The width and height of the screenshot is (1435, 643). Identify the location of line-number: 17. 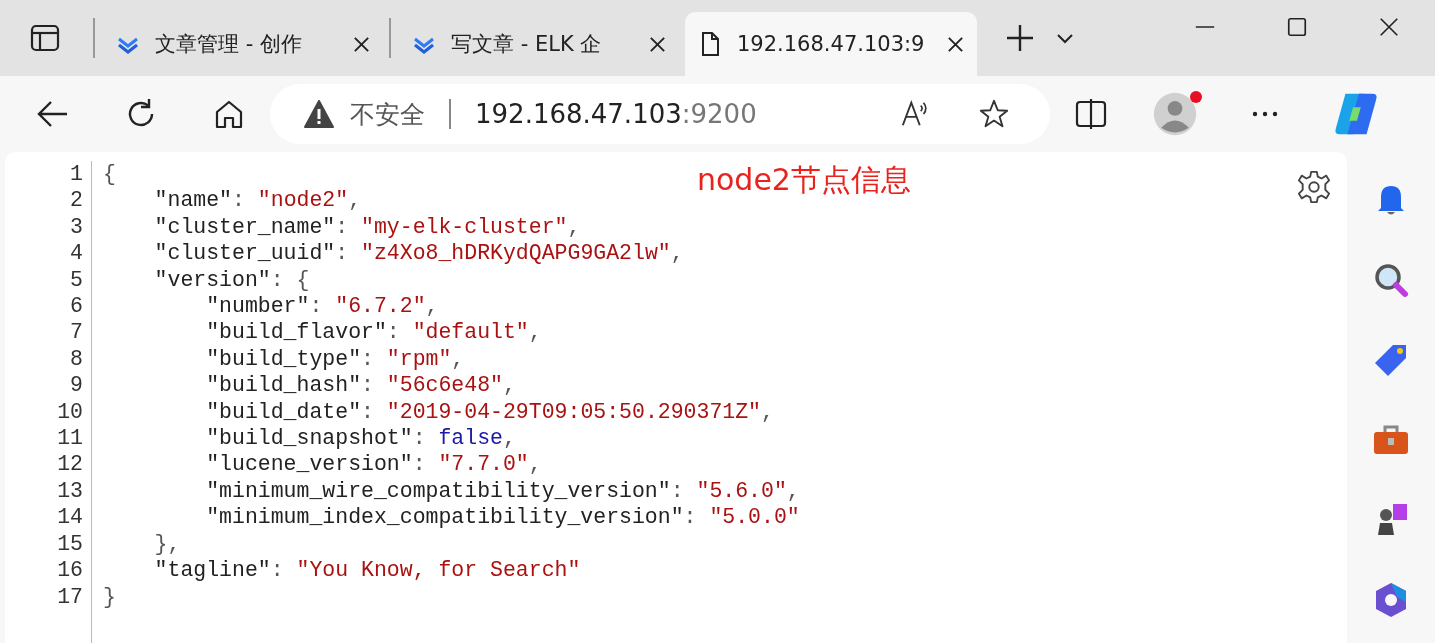
(69, 596).